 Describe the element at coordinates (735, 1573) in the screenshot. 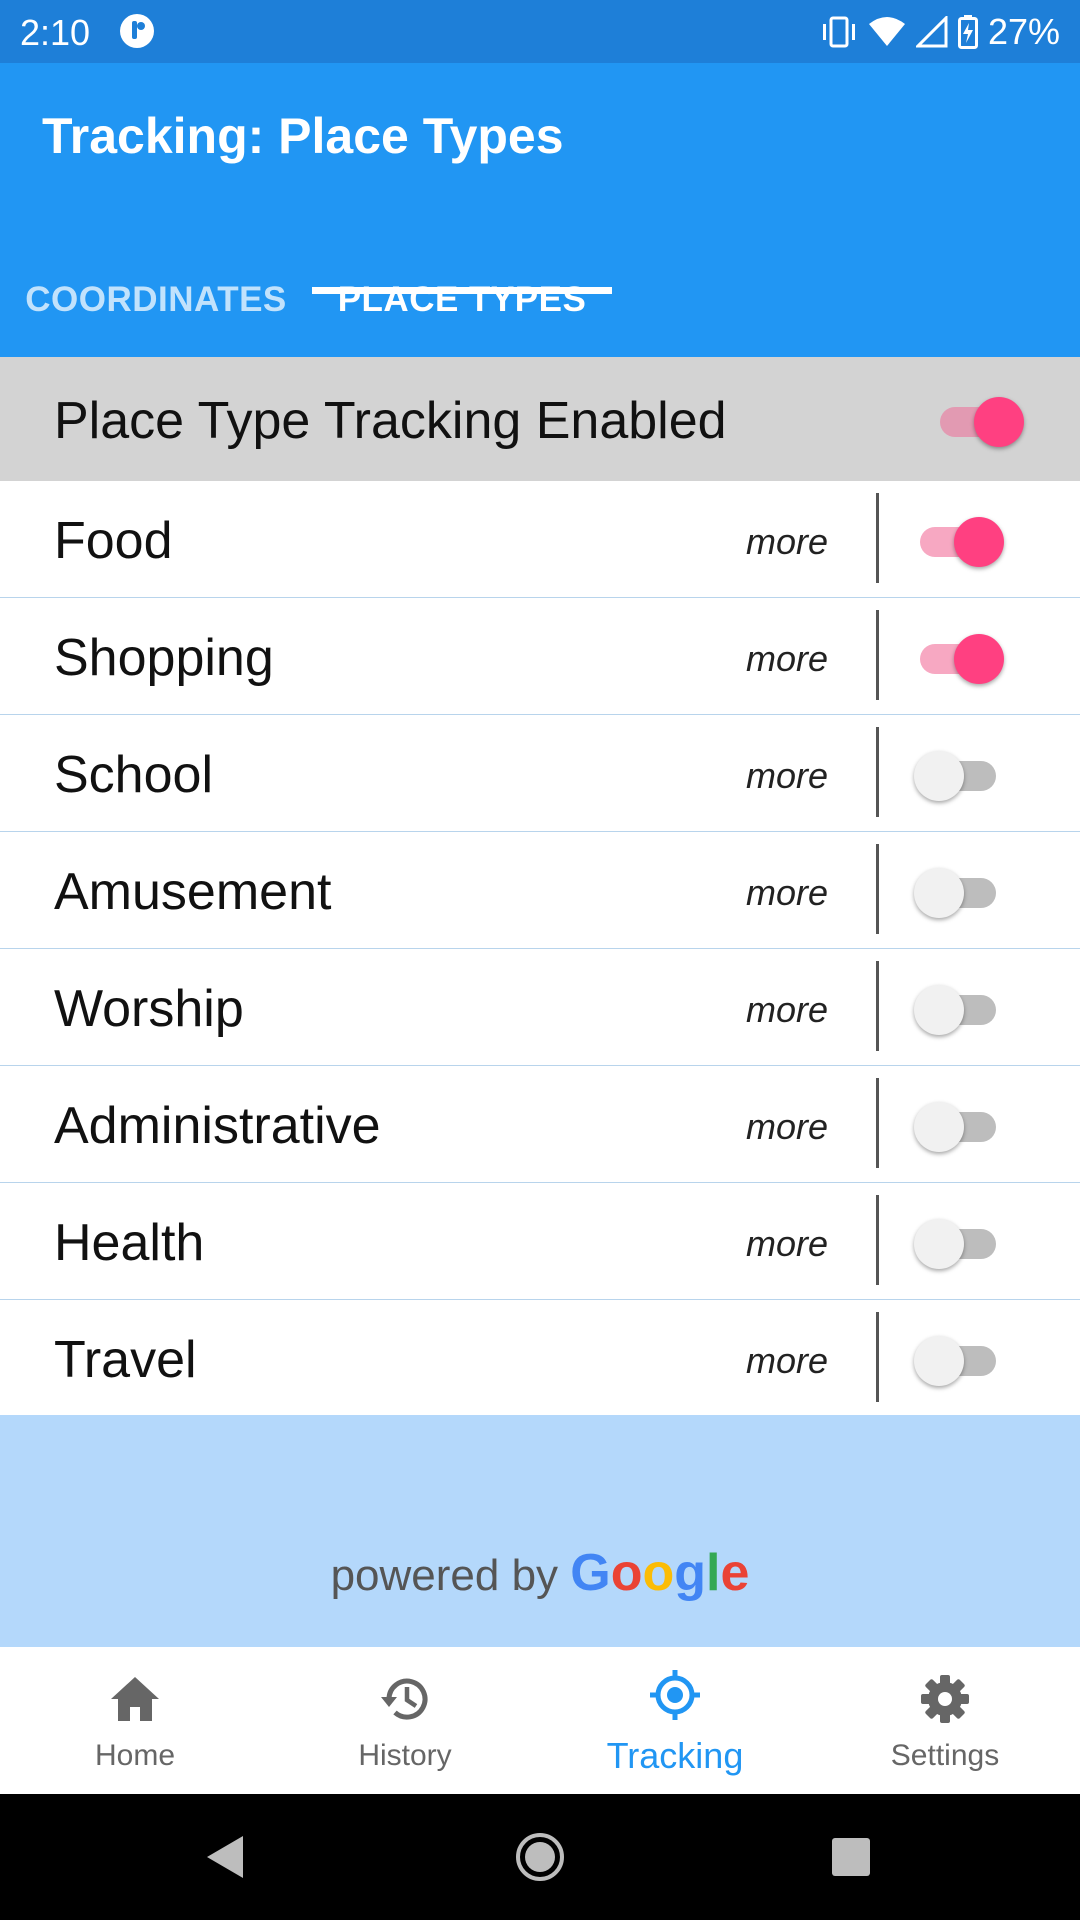

I see `google-logo-letter: e` at that location.